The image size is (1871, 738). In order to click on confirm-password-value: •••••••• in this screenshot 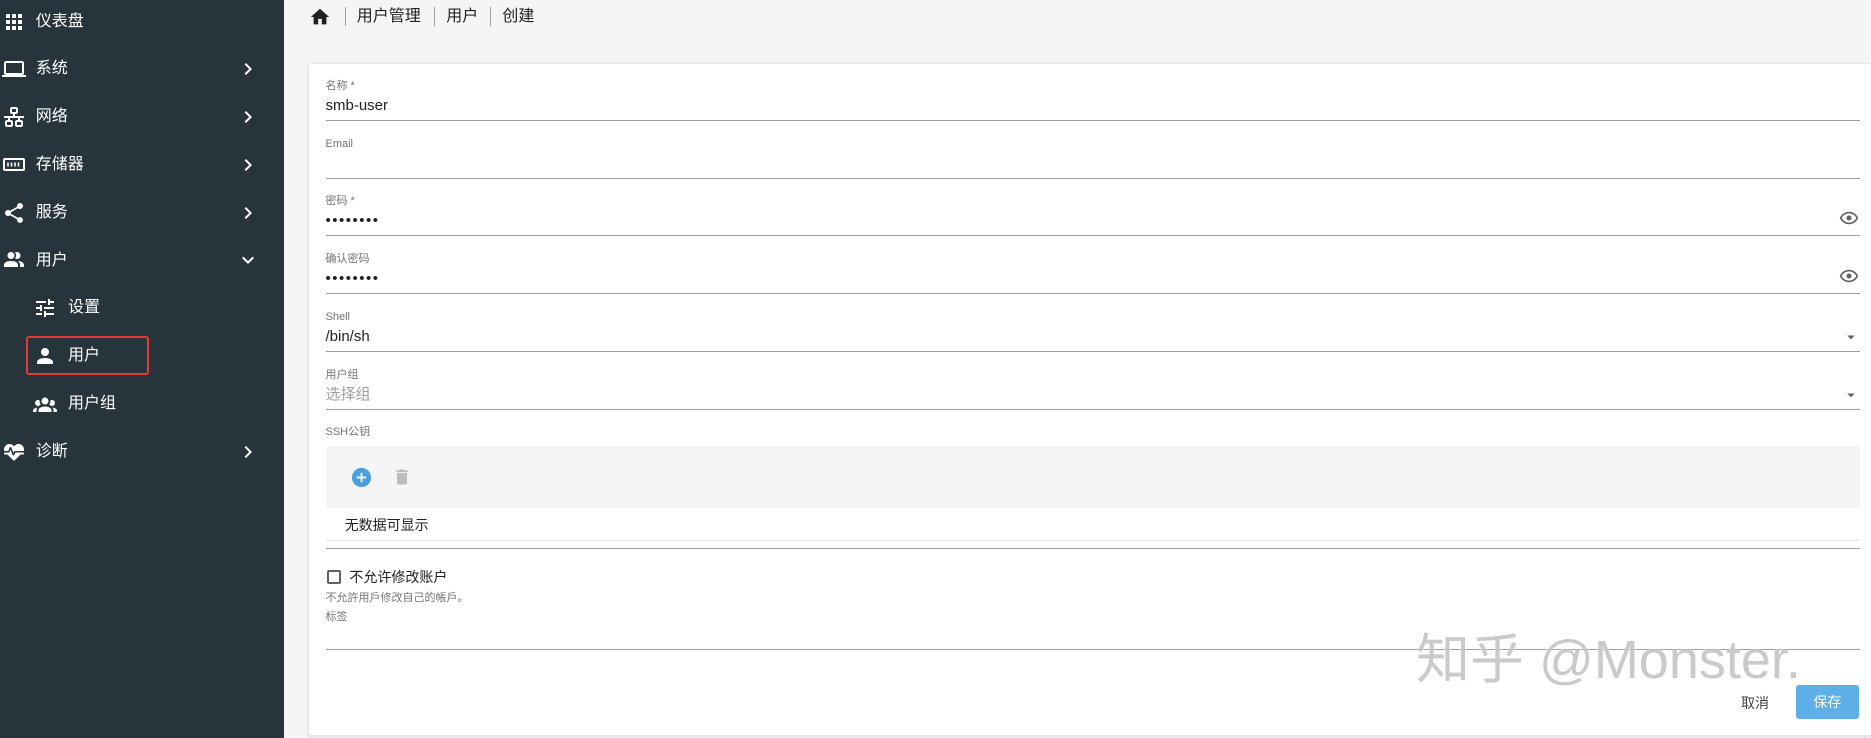, I will do `click(353, 279)`.